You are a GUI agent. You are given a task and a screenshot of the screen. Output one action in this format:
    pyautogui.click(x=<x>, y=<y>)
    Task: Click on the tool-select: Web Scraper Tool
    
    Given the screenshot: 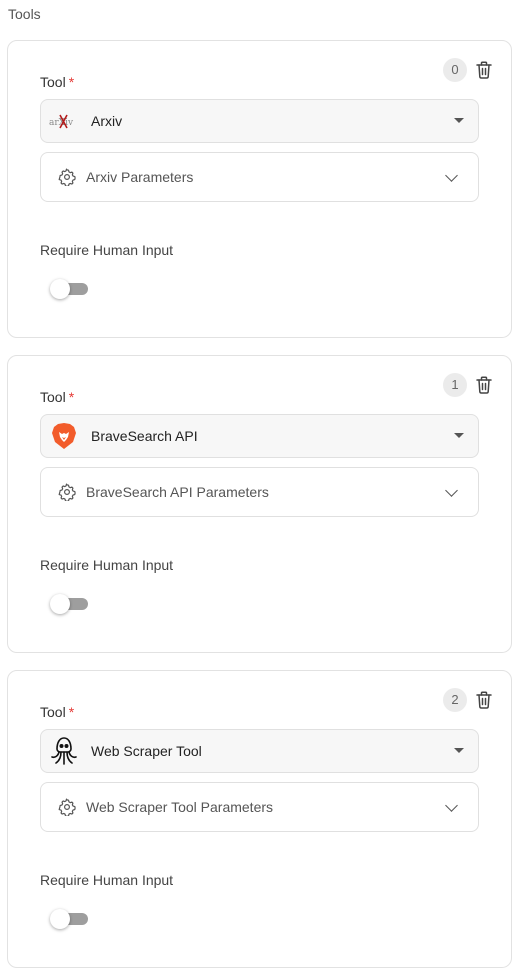 What is the action you would take?
    pyautogui.click(x=259, y=751)
    